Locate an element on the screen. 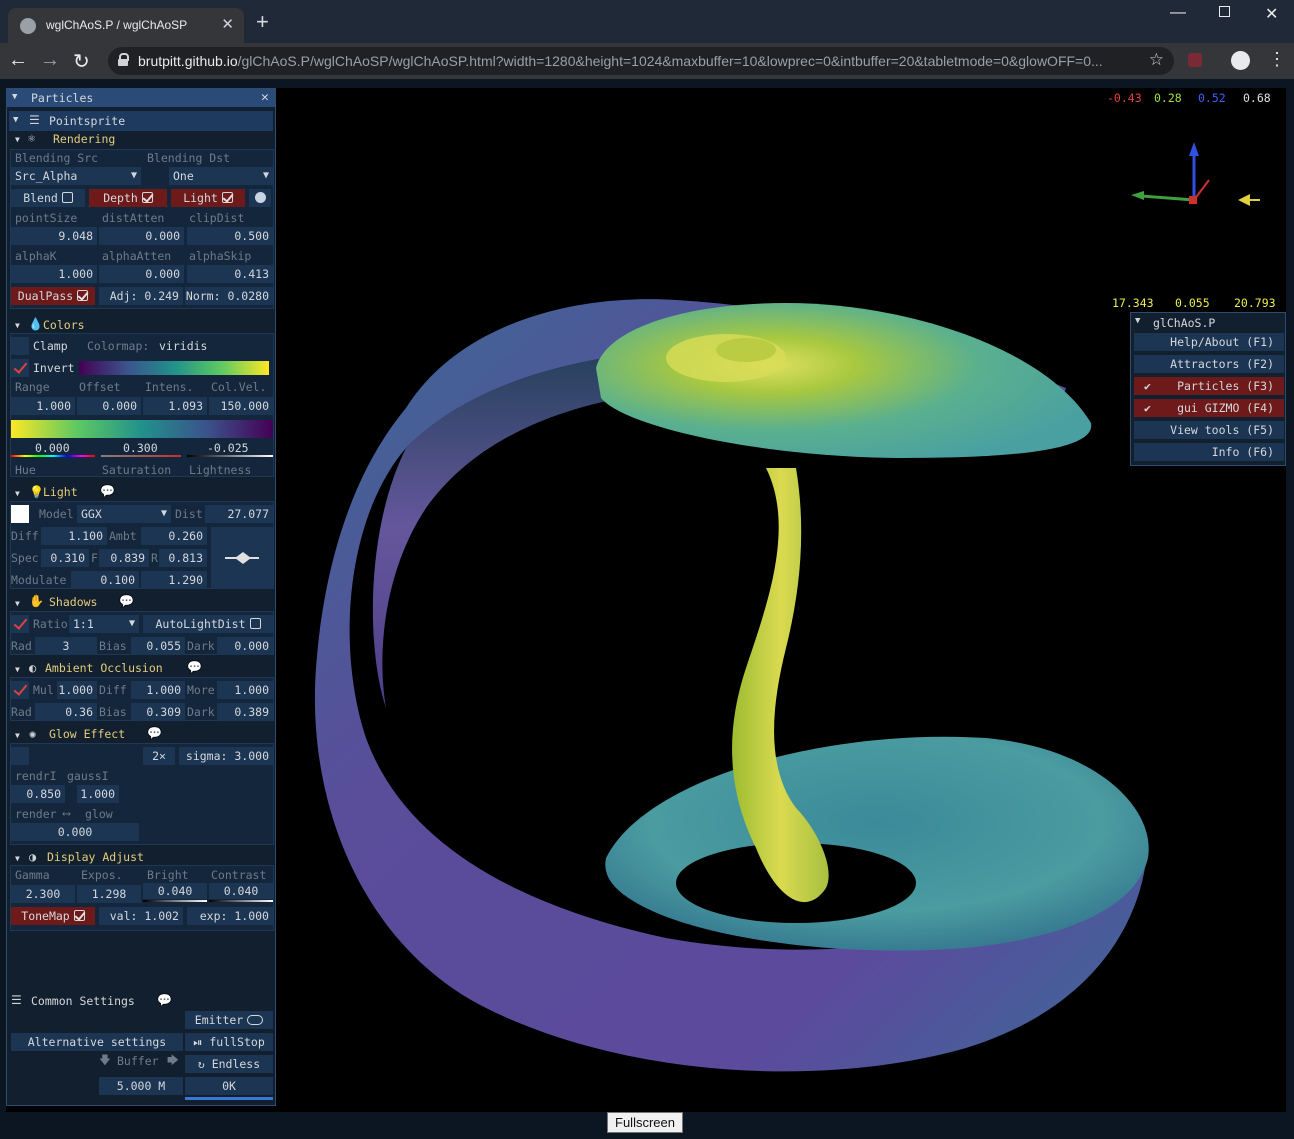 This screenshot has width=1294, height=1139. colormap-preview is located at coordinates (174, 368).